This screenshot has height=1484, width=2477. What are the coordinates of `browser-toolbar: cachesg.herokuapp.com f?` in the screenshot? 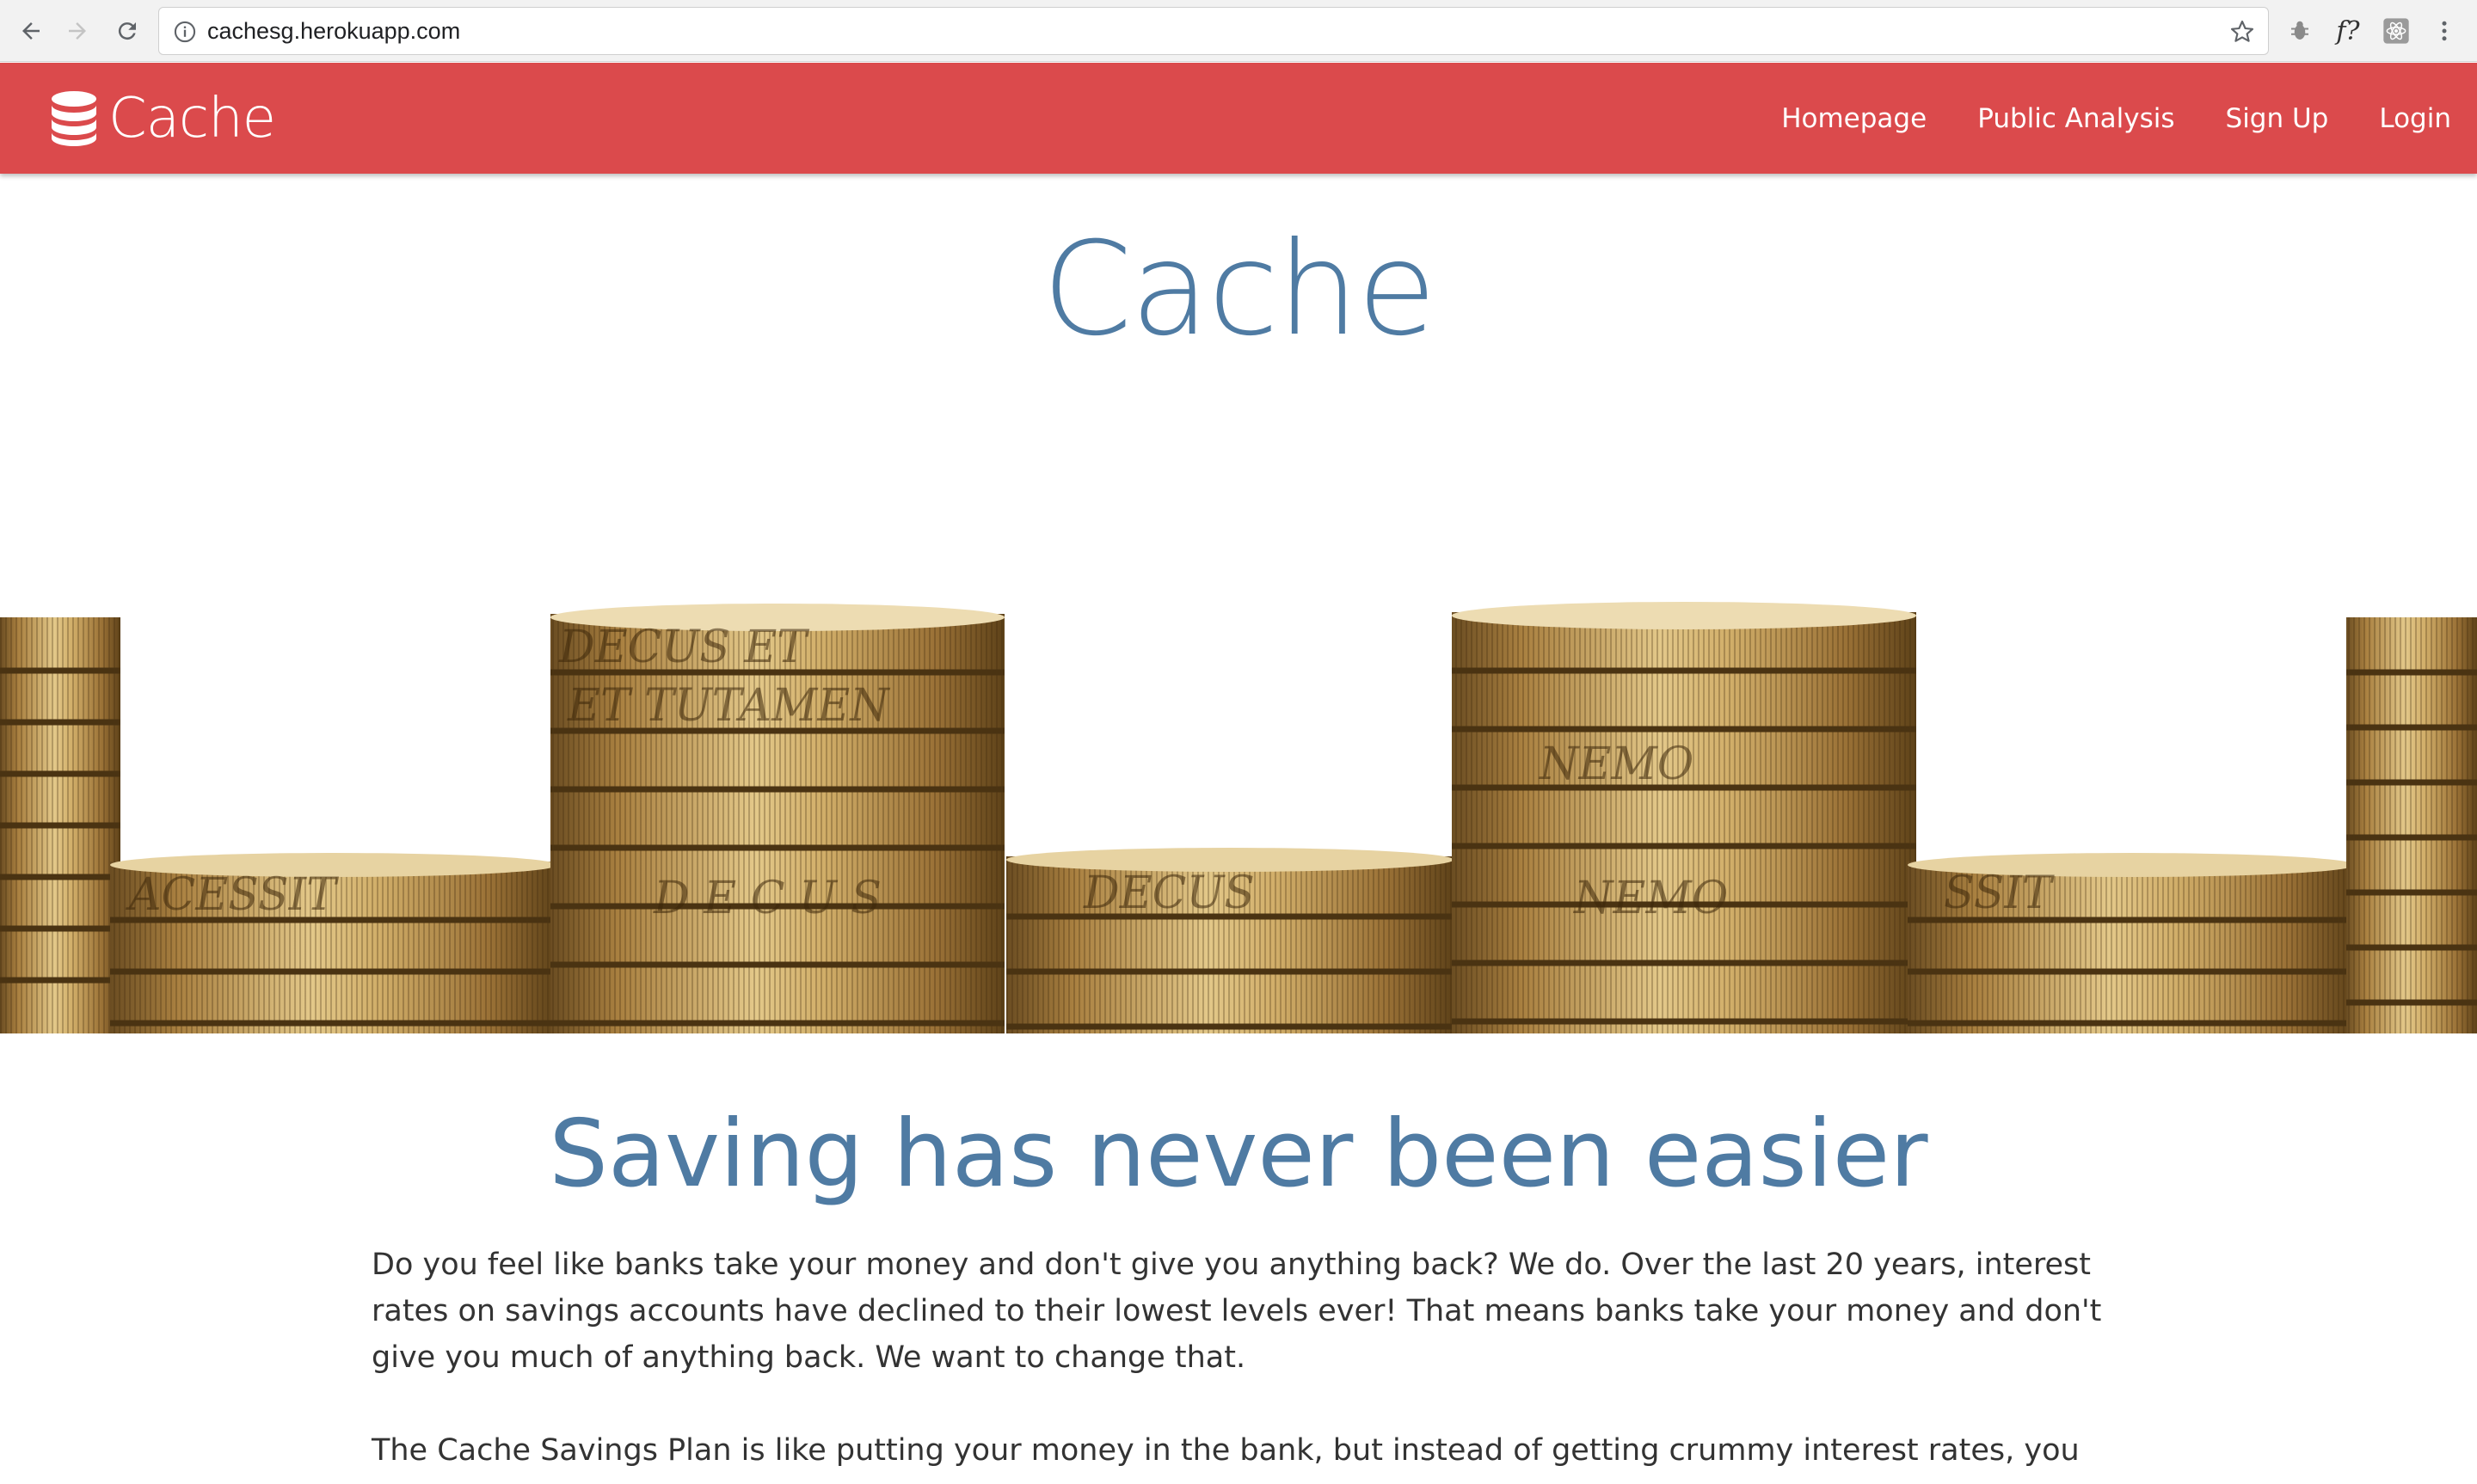 It's located at (1239, 31).